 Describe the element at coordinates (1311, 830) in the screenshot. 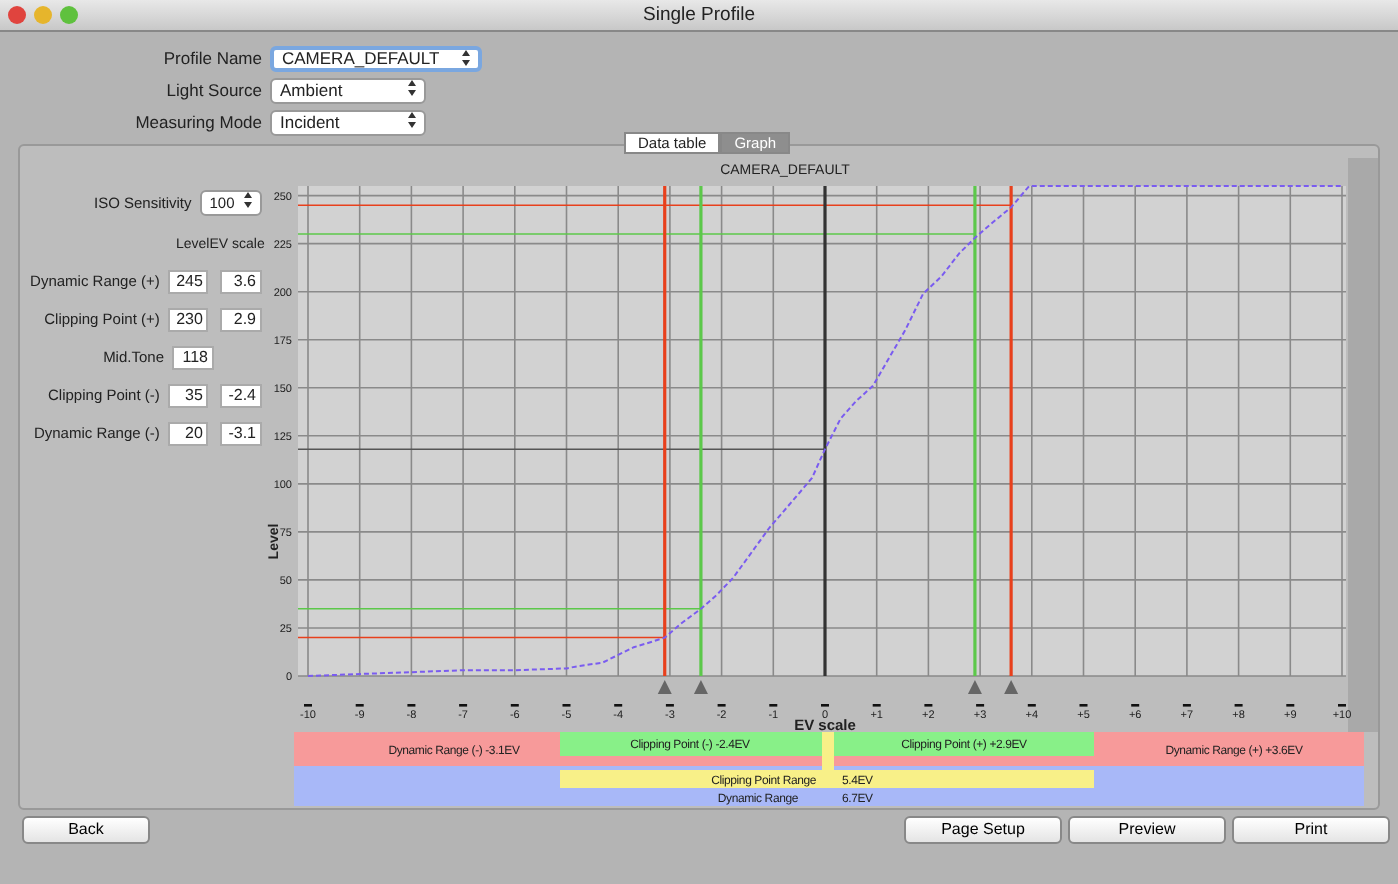

I see `push-button: Print` at that location.